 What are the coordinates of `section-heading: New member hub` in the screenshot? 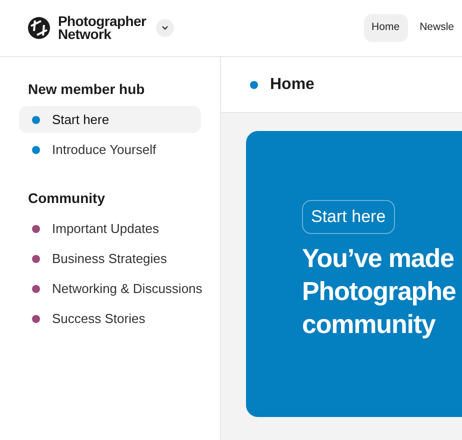 It's located at (87, 89).